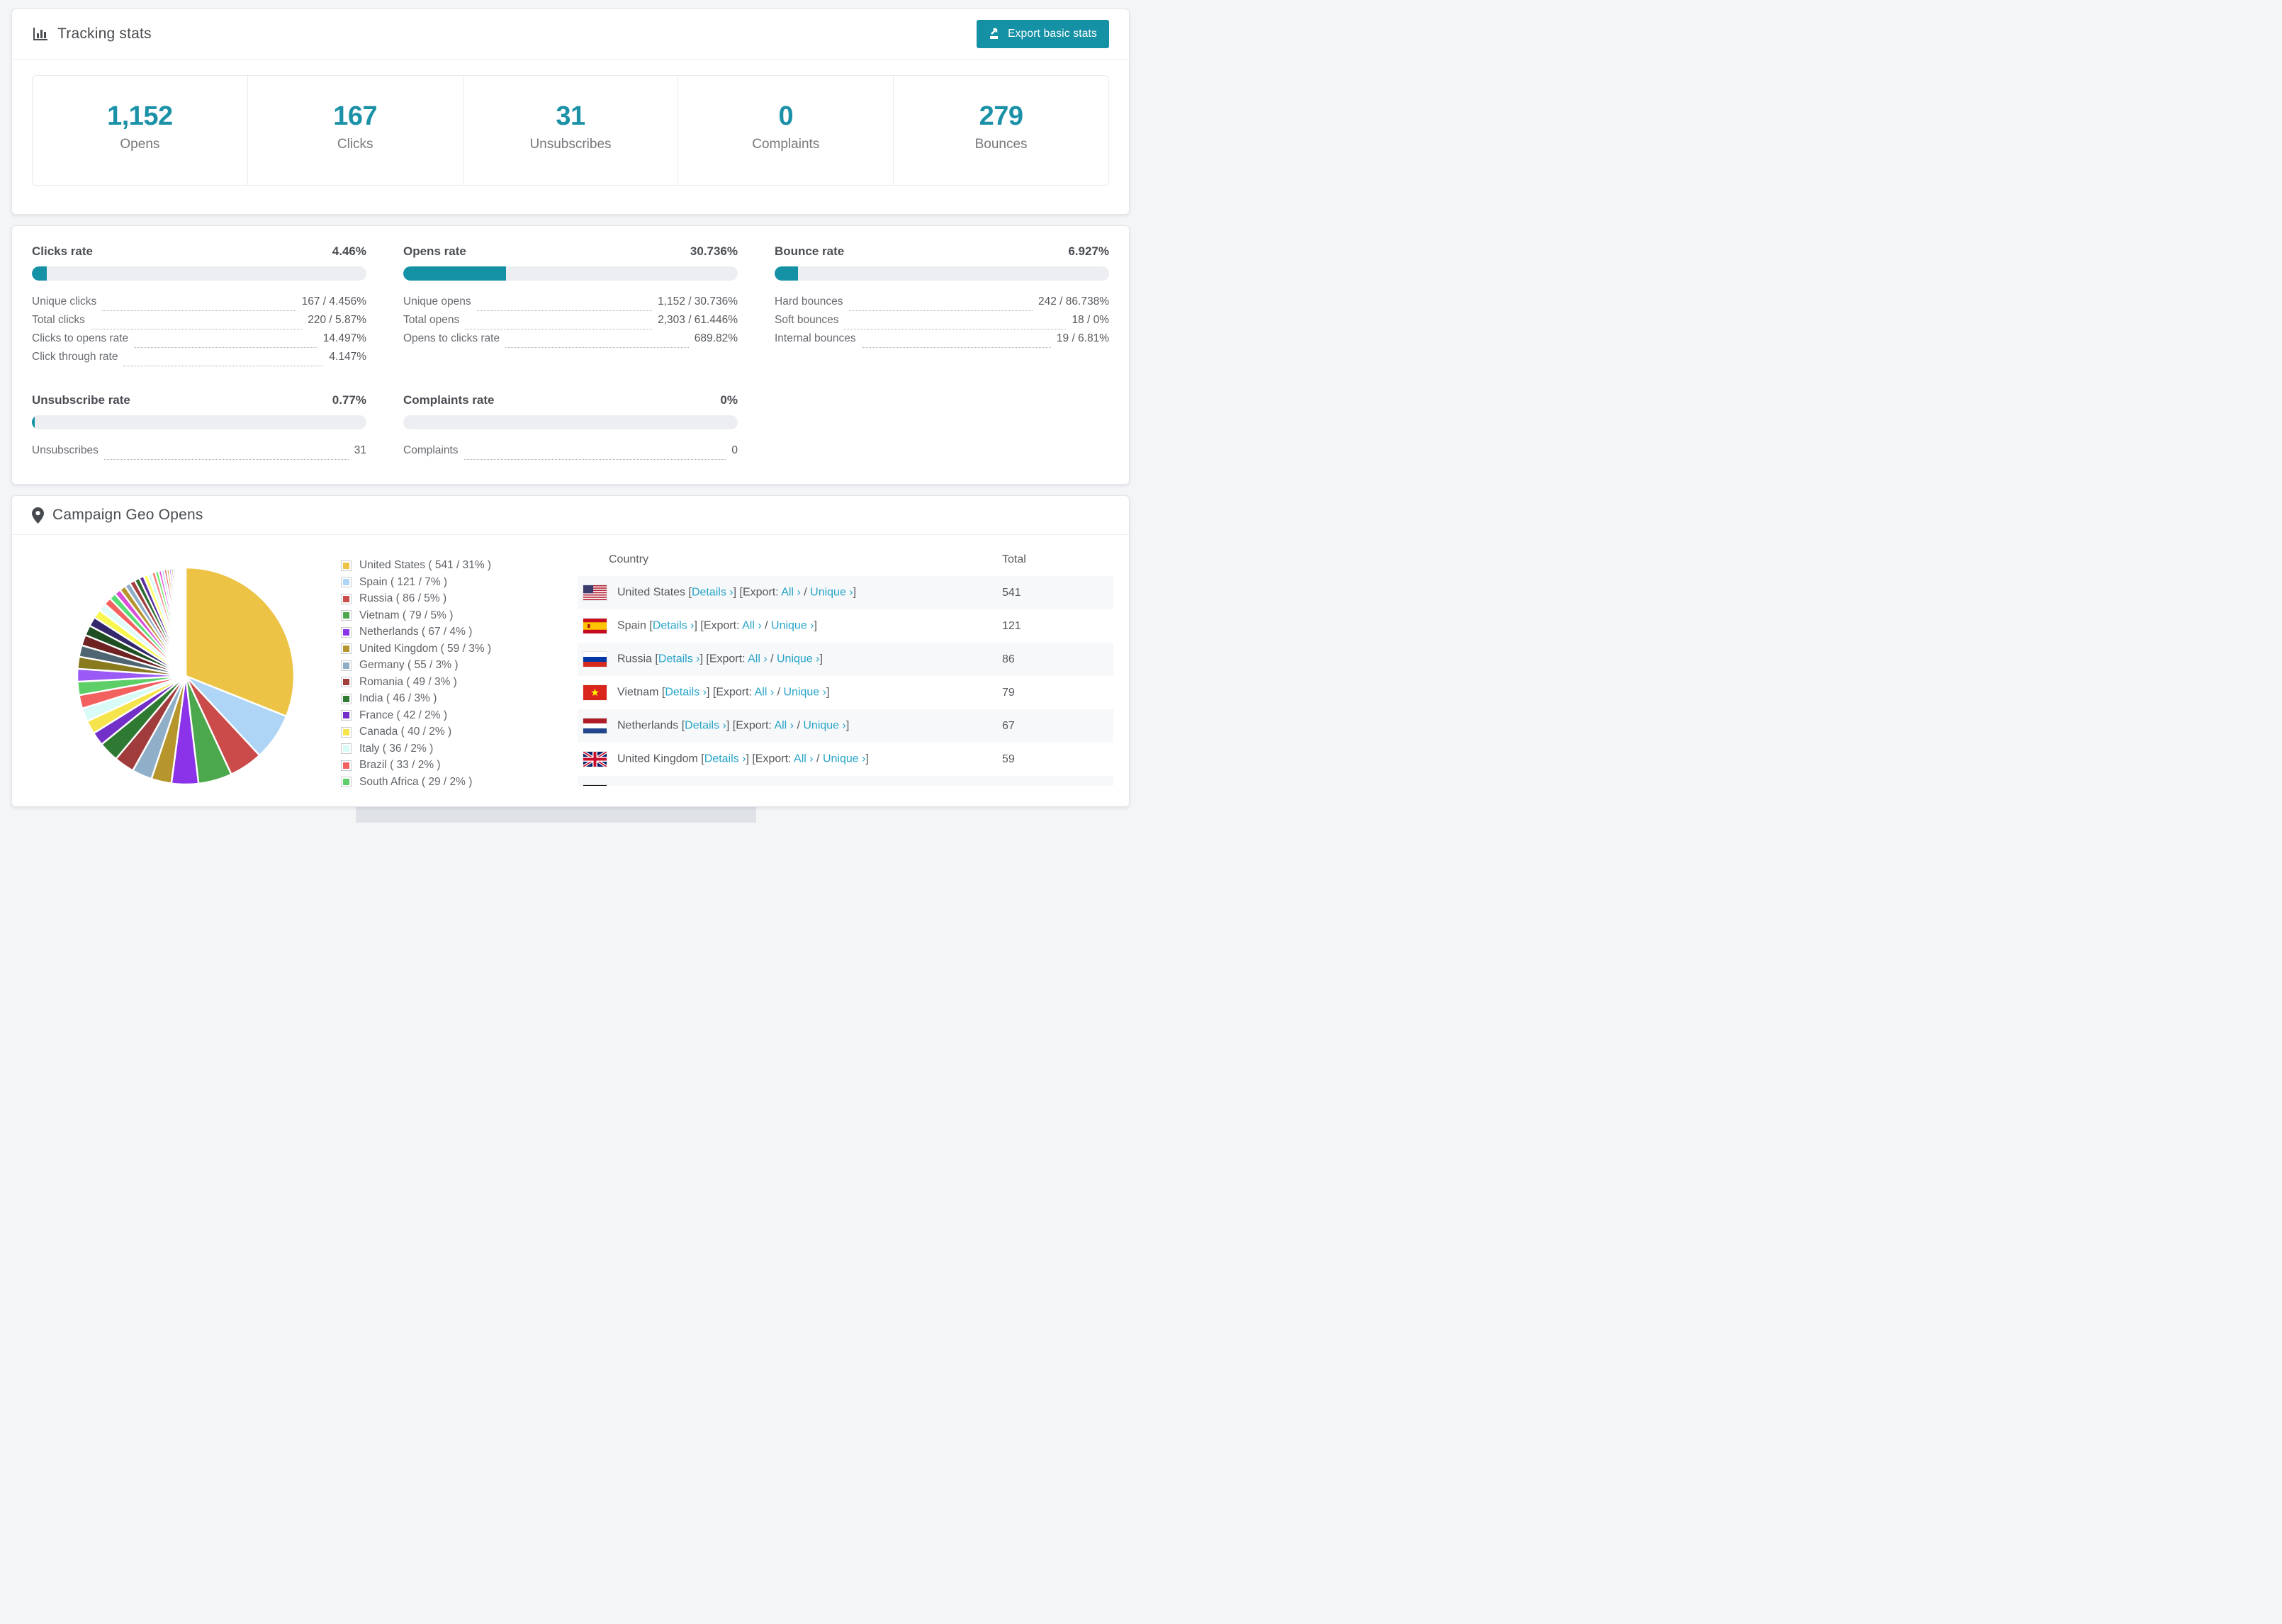 Image resolution: width=2282 pixels, height=1624 pixels. What do you see at coordinates (199, 252) in the screenshot?
I see `rate-head: Clicks rate 4.46%` at bounding box center [199, 252].